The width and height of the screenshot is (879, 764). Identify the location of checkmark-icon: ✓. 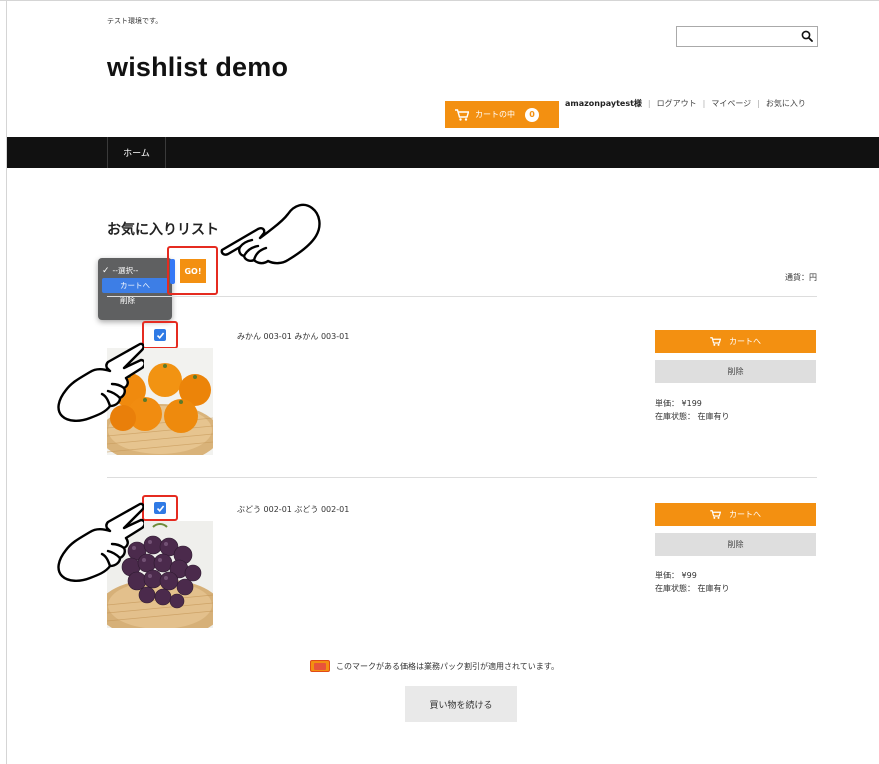
(106, 270).